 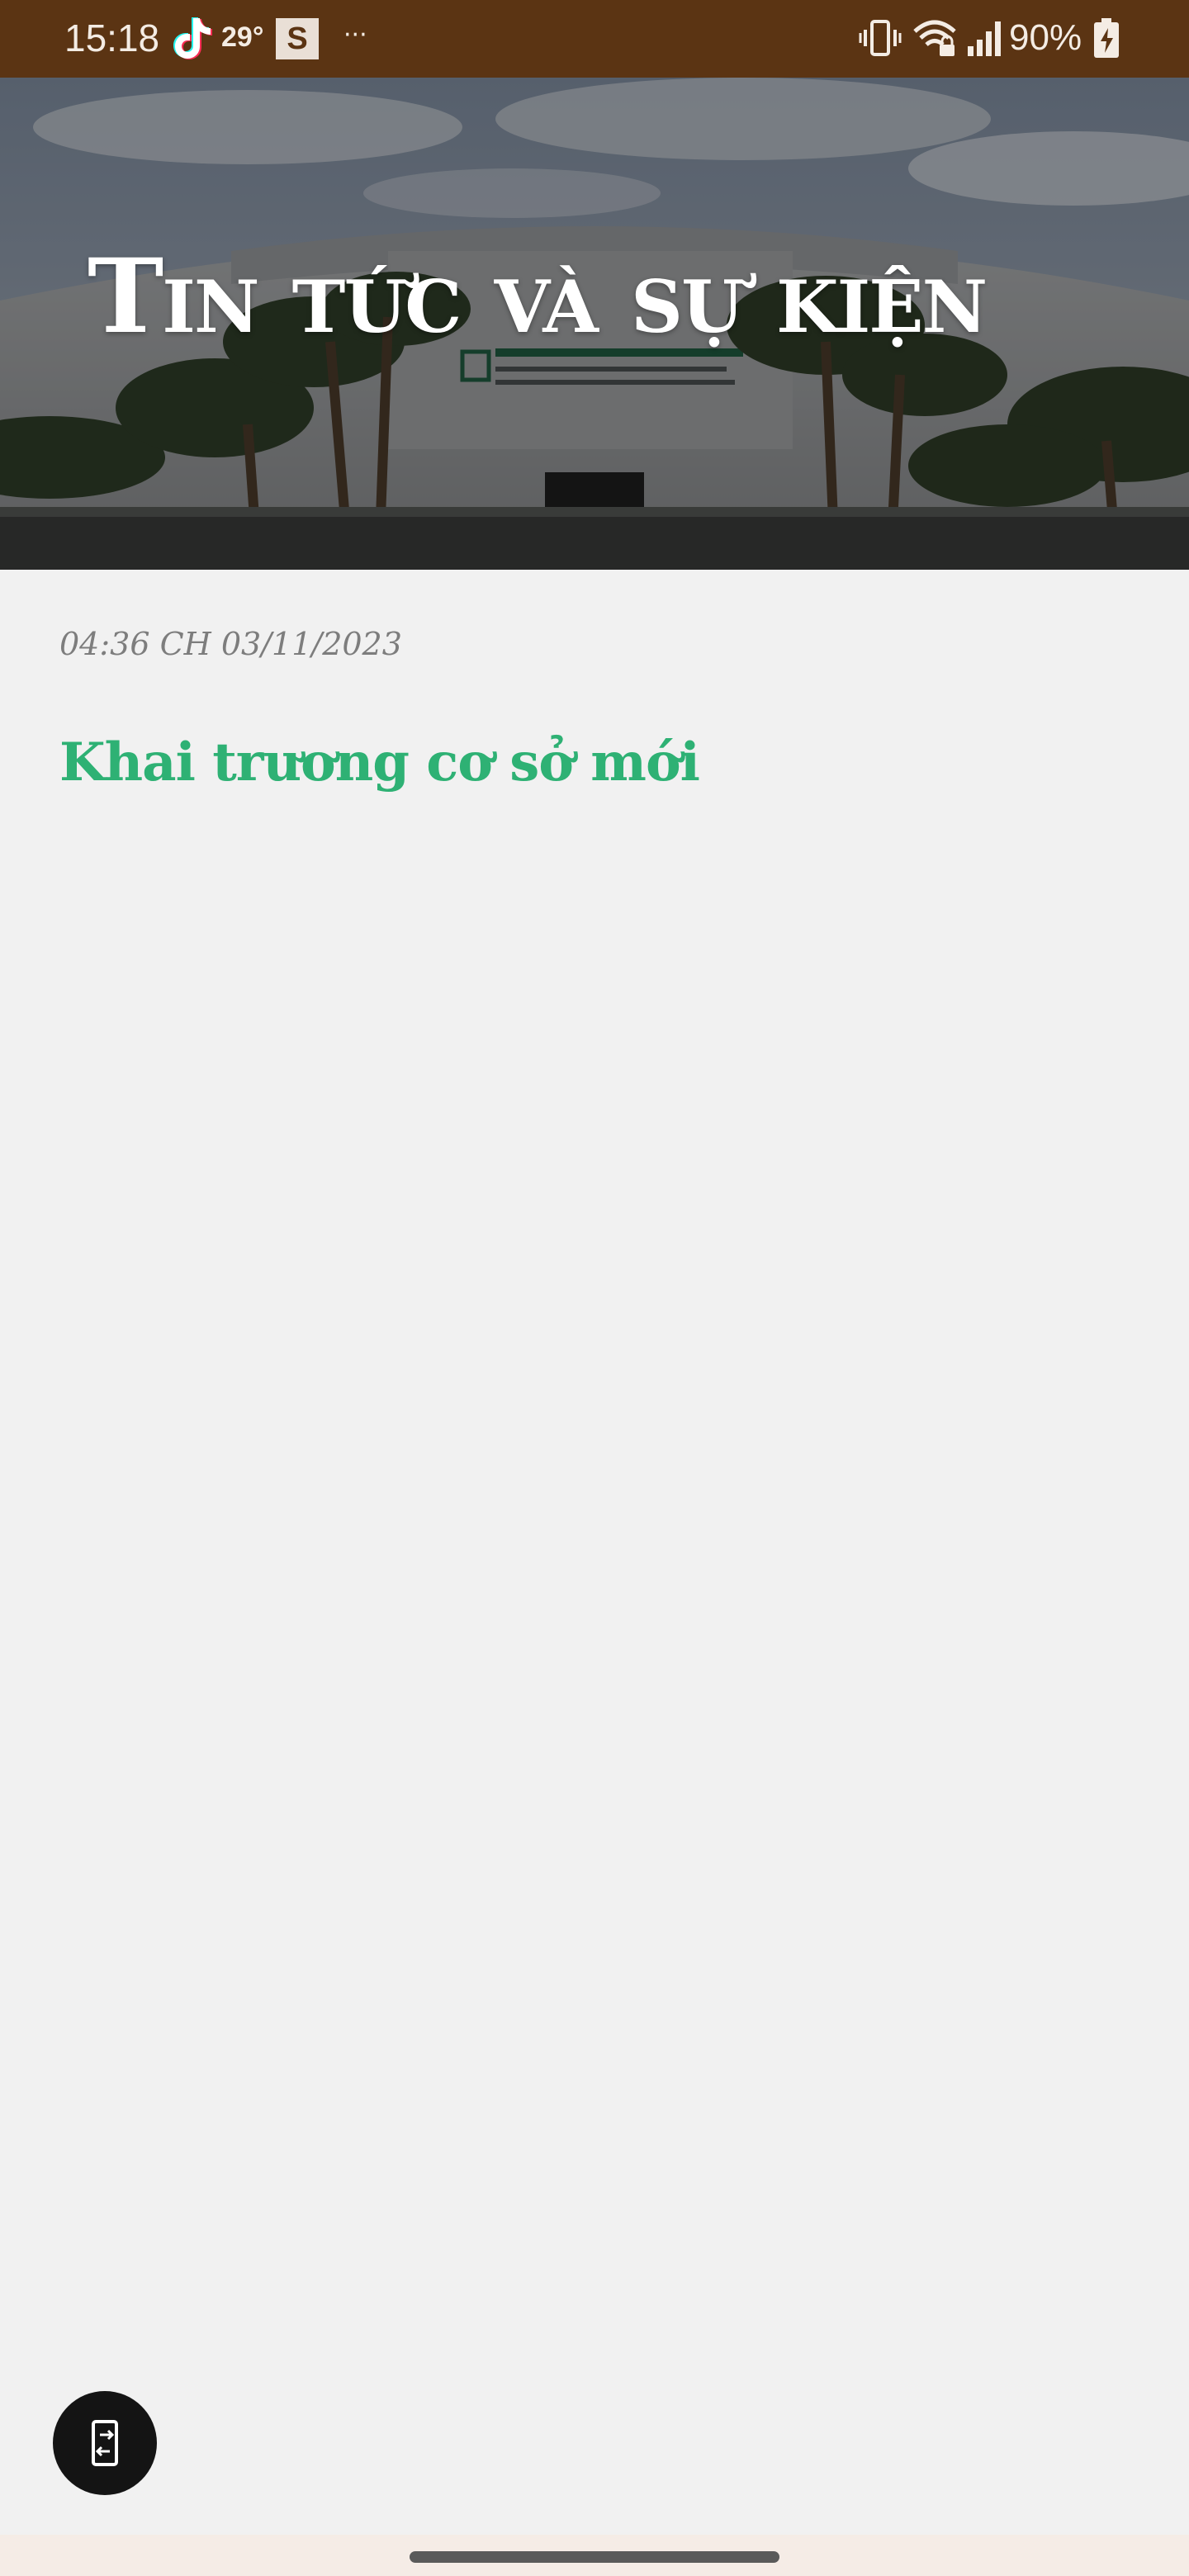 What do you see at coordinates (538, 297) in the screenshot?
I see `page-title: Tin tức và sự kiện` at bounding box center [538, 297].